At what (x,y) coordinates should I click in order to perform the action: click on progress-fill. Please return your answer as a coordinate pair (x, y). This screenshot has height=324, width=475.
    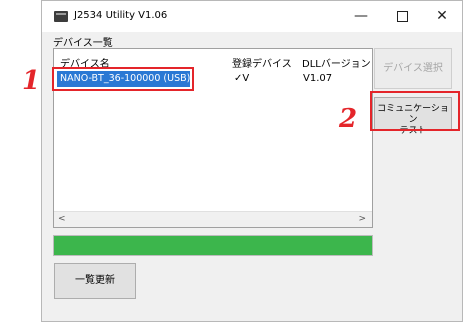
    Looking at the image, I should click on (213, 245).